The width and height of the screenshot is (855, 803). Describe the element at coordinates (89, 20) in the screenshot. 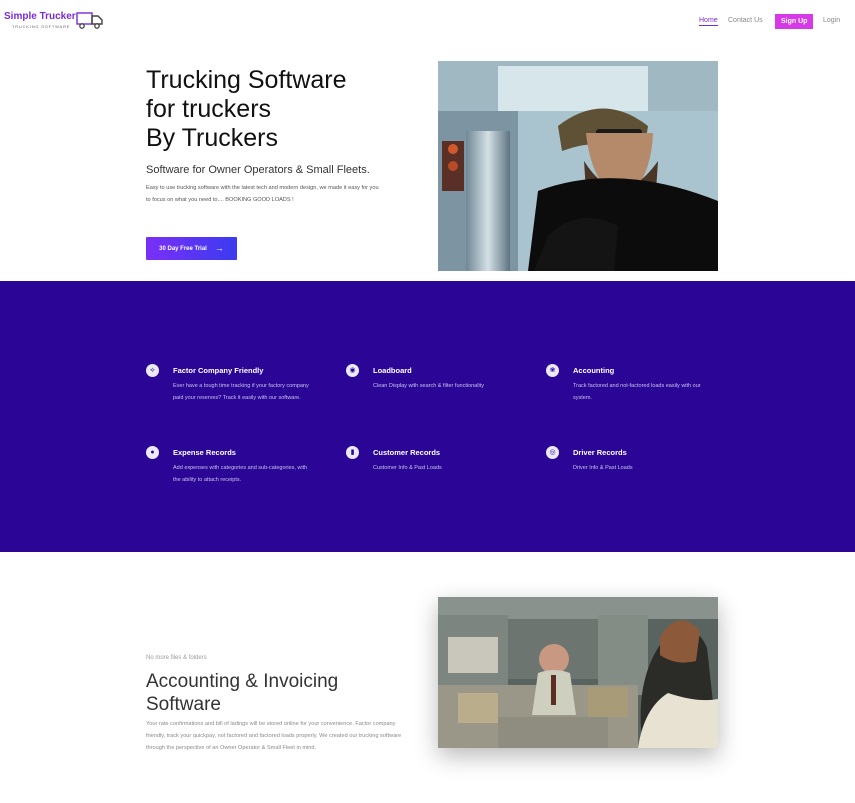

I see `truck-icon` at that location.